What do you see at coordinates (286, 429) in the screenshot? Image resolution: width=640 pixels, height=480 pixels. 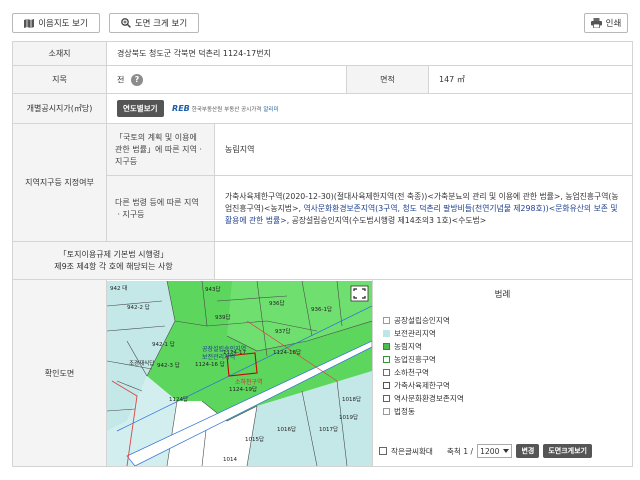 I see `map-parcel-label: 1016답` at bounding box center [286, 429].